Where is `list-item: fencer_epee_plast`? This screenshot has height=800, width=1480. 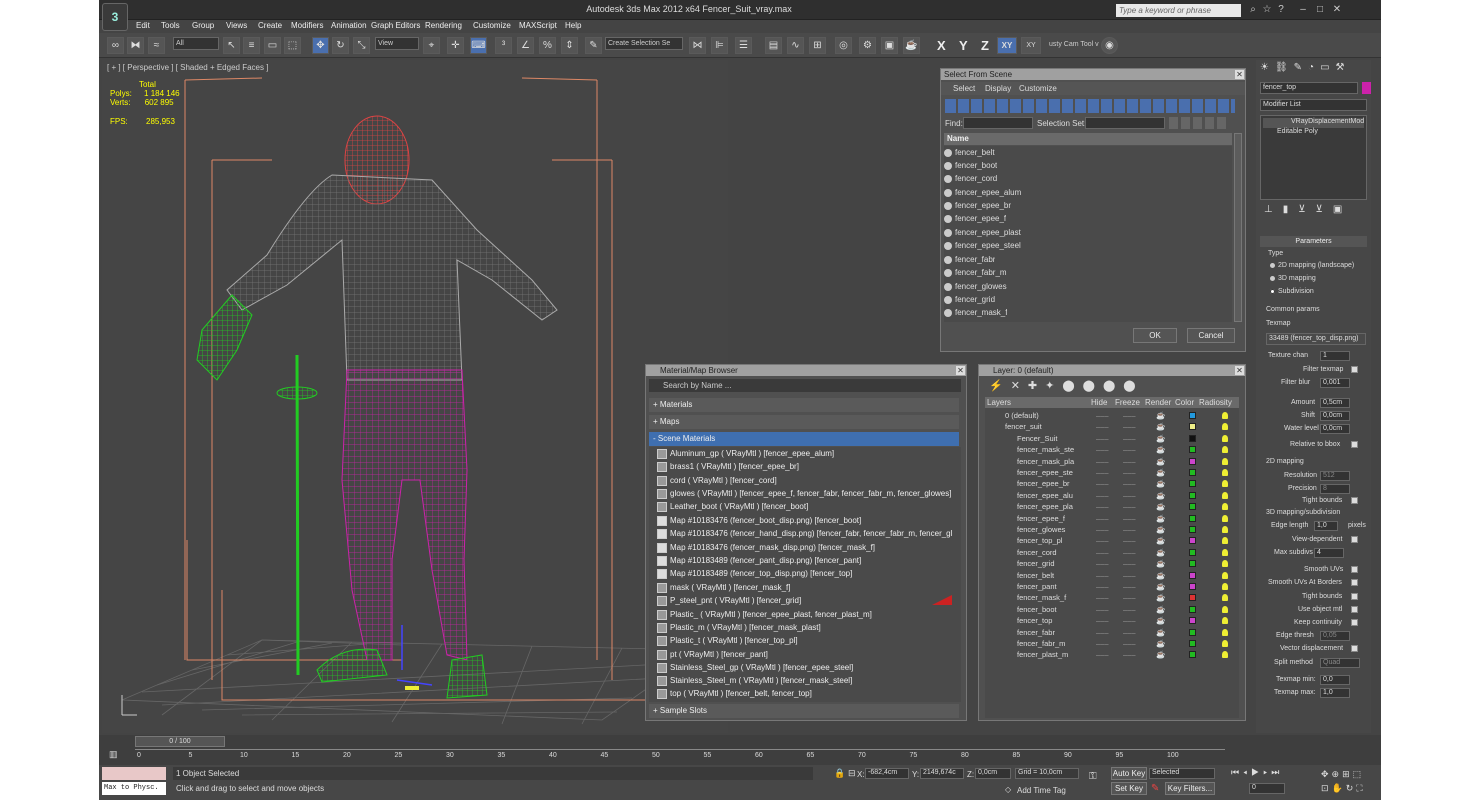
list-item: fencer_epee_plast is located at coordinates (982, 232).